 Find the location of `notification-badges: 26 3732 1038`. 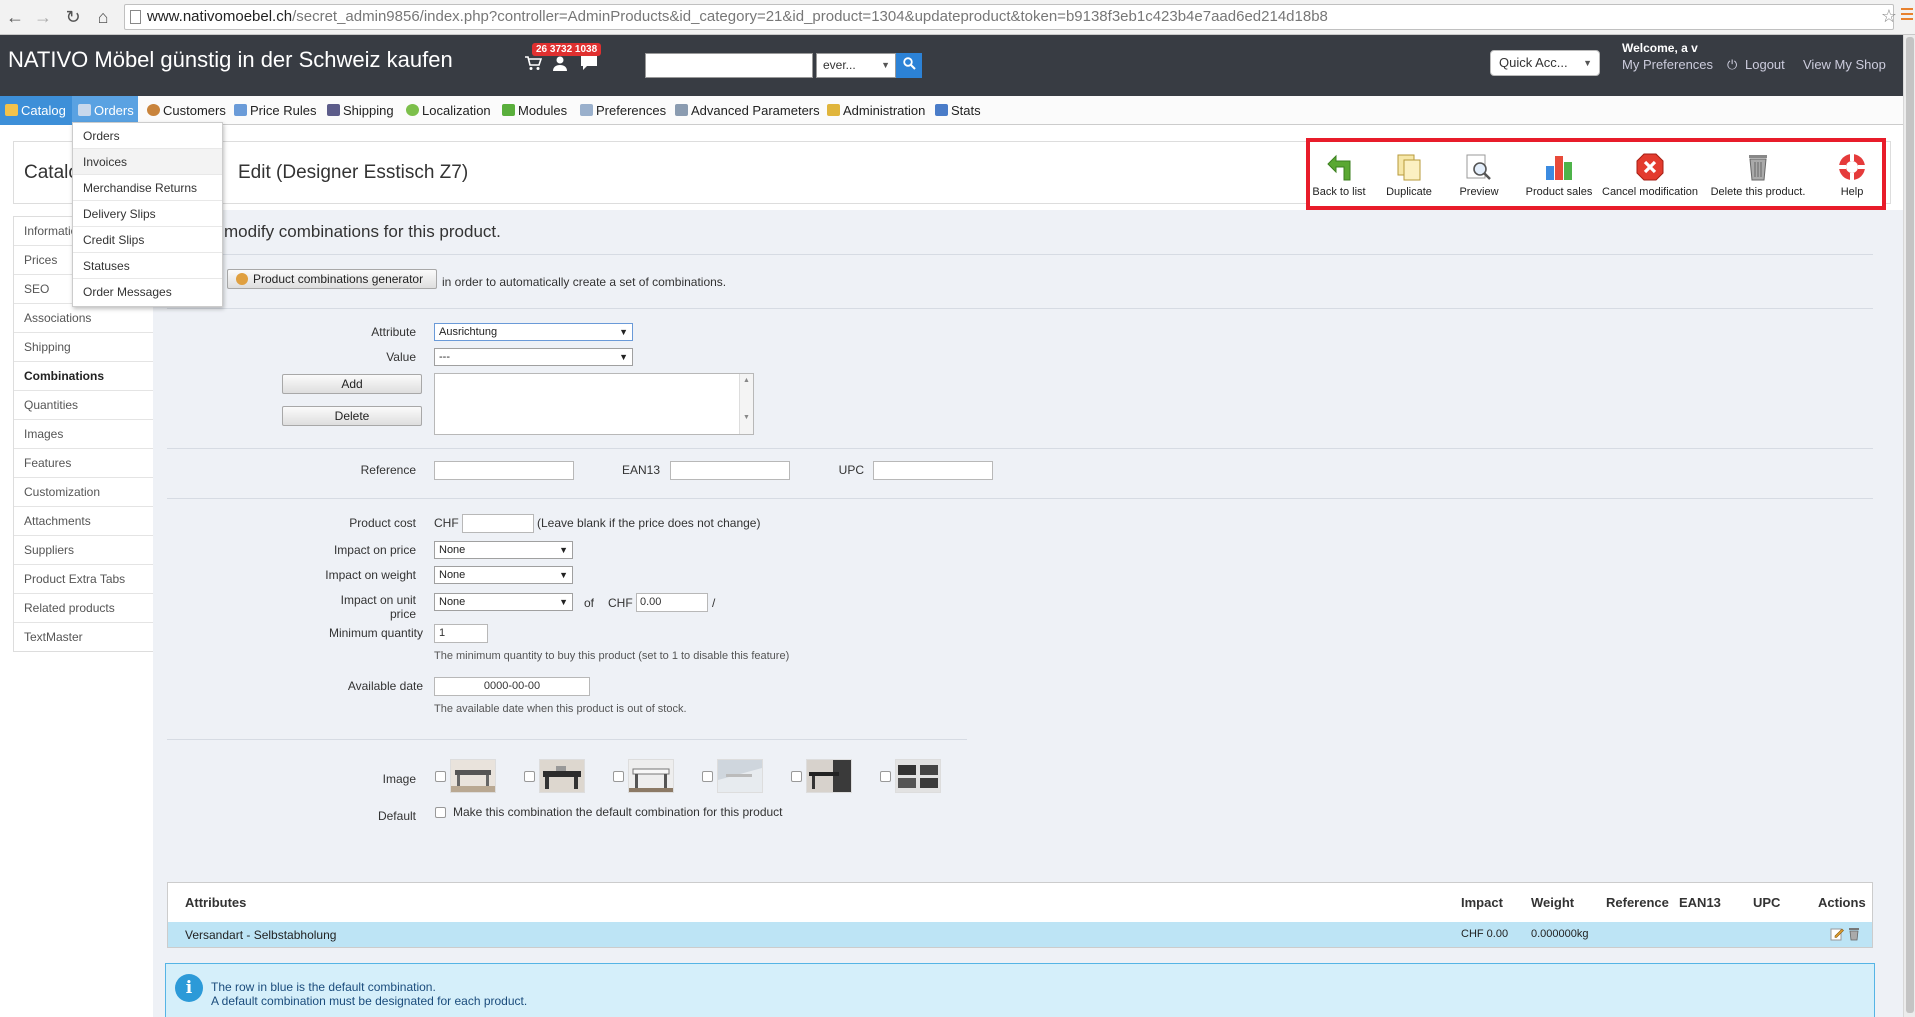

notification-badges: 26 3732 1038 is located at coordinates (567, 49).